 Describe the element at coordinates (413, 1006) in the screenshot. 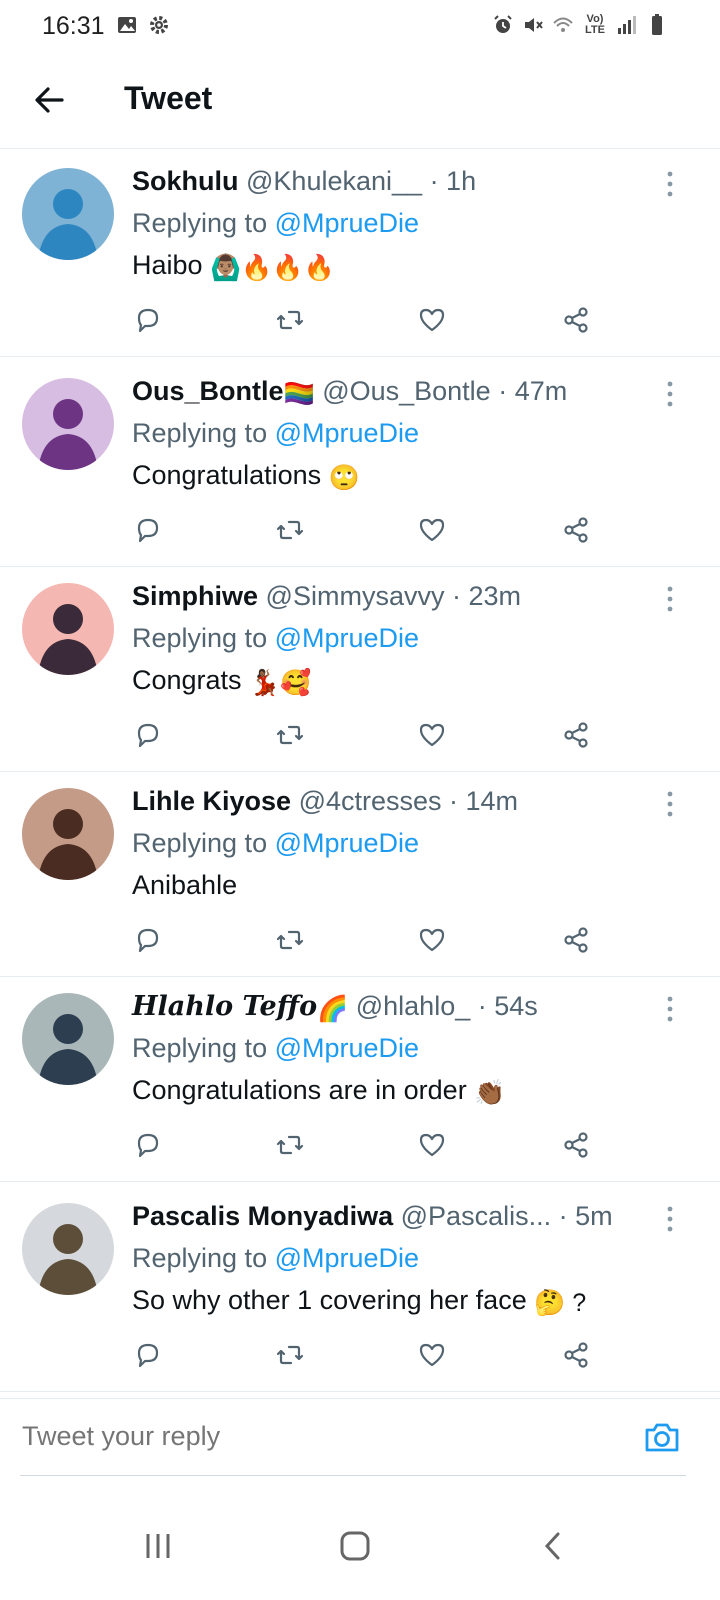

I see `author-handle: @hlahlo_` at that location.